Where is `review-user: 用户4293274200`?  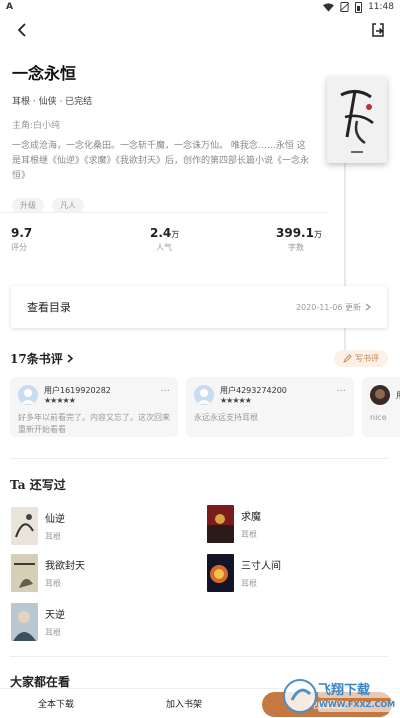 review-user: 用户4293274200 is located at coordinates (253, 390).